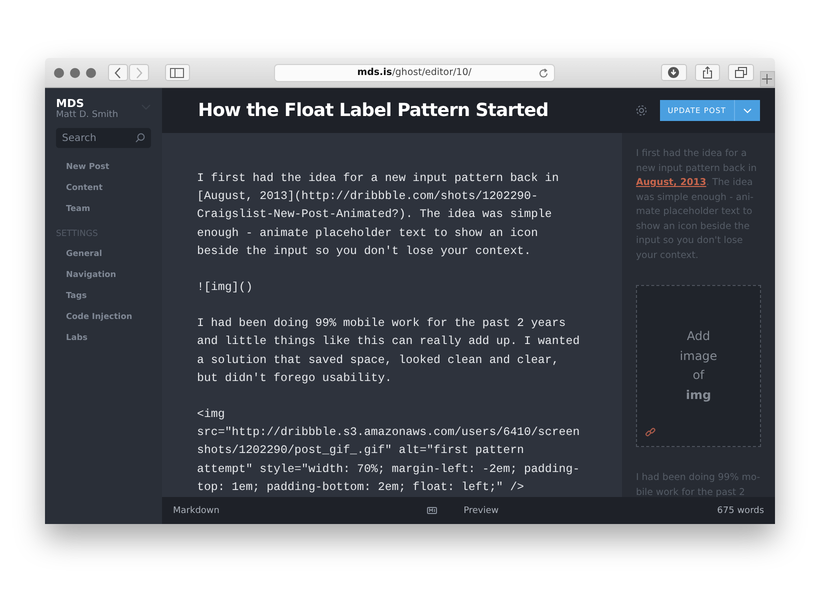  I want to click on address-field: mds.is/ghost/editor/10/, so click(415, 73).